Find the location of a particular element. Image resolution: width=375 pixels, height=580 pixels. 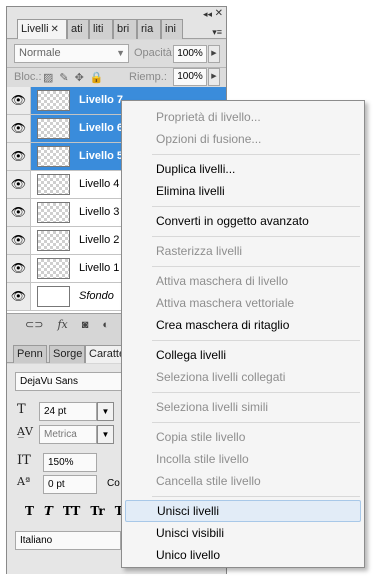

lock-row: Bloc.: ▨ ✎ ✥ 🔒 Riemp.: 100% ▶ is located at coordinates (116, 77).